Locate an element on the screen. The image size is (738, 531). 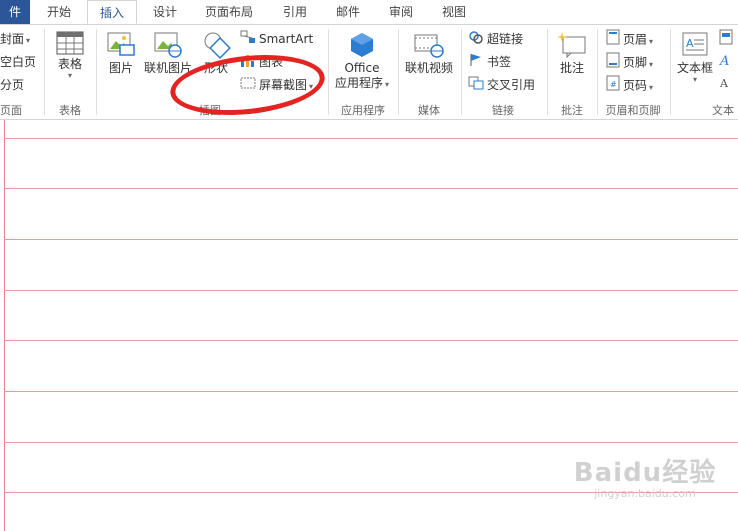
tab-view: 视图 is located at coordinates (454, 12).